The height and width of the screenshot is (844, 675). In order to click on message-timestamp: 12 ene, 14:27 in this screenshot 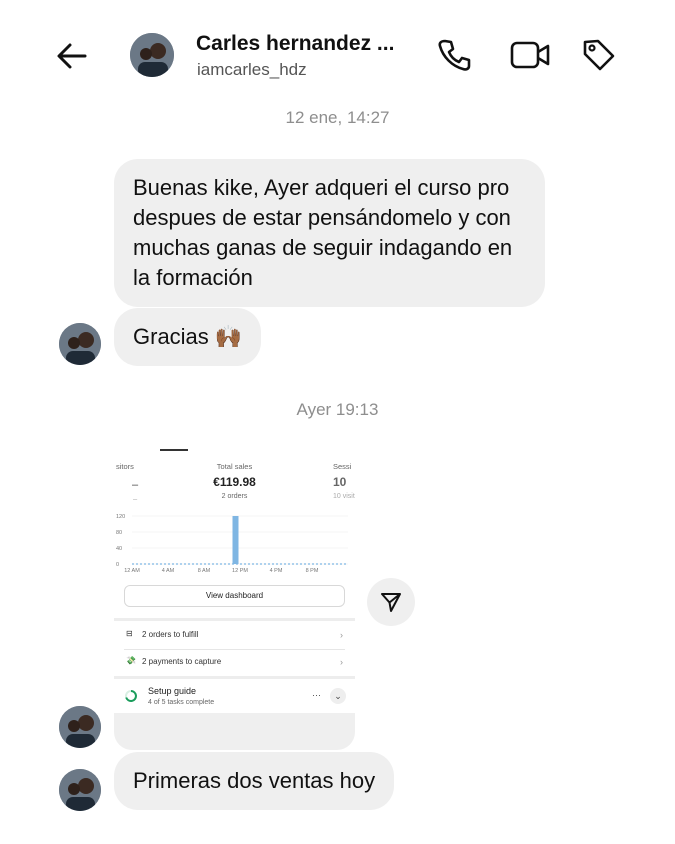, I will do `click(337, 117)`.